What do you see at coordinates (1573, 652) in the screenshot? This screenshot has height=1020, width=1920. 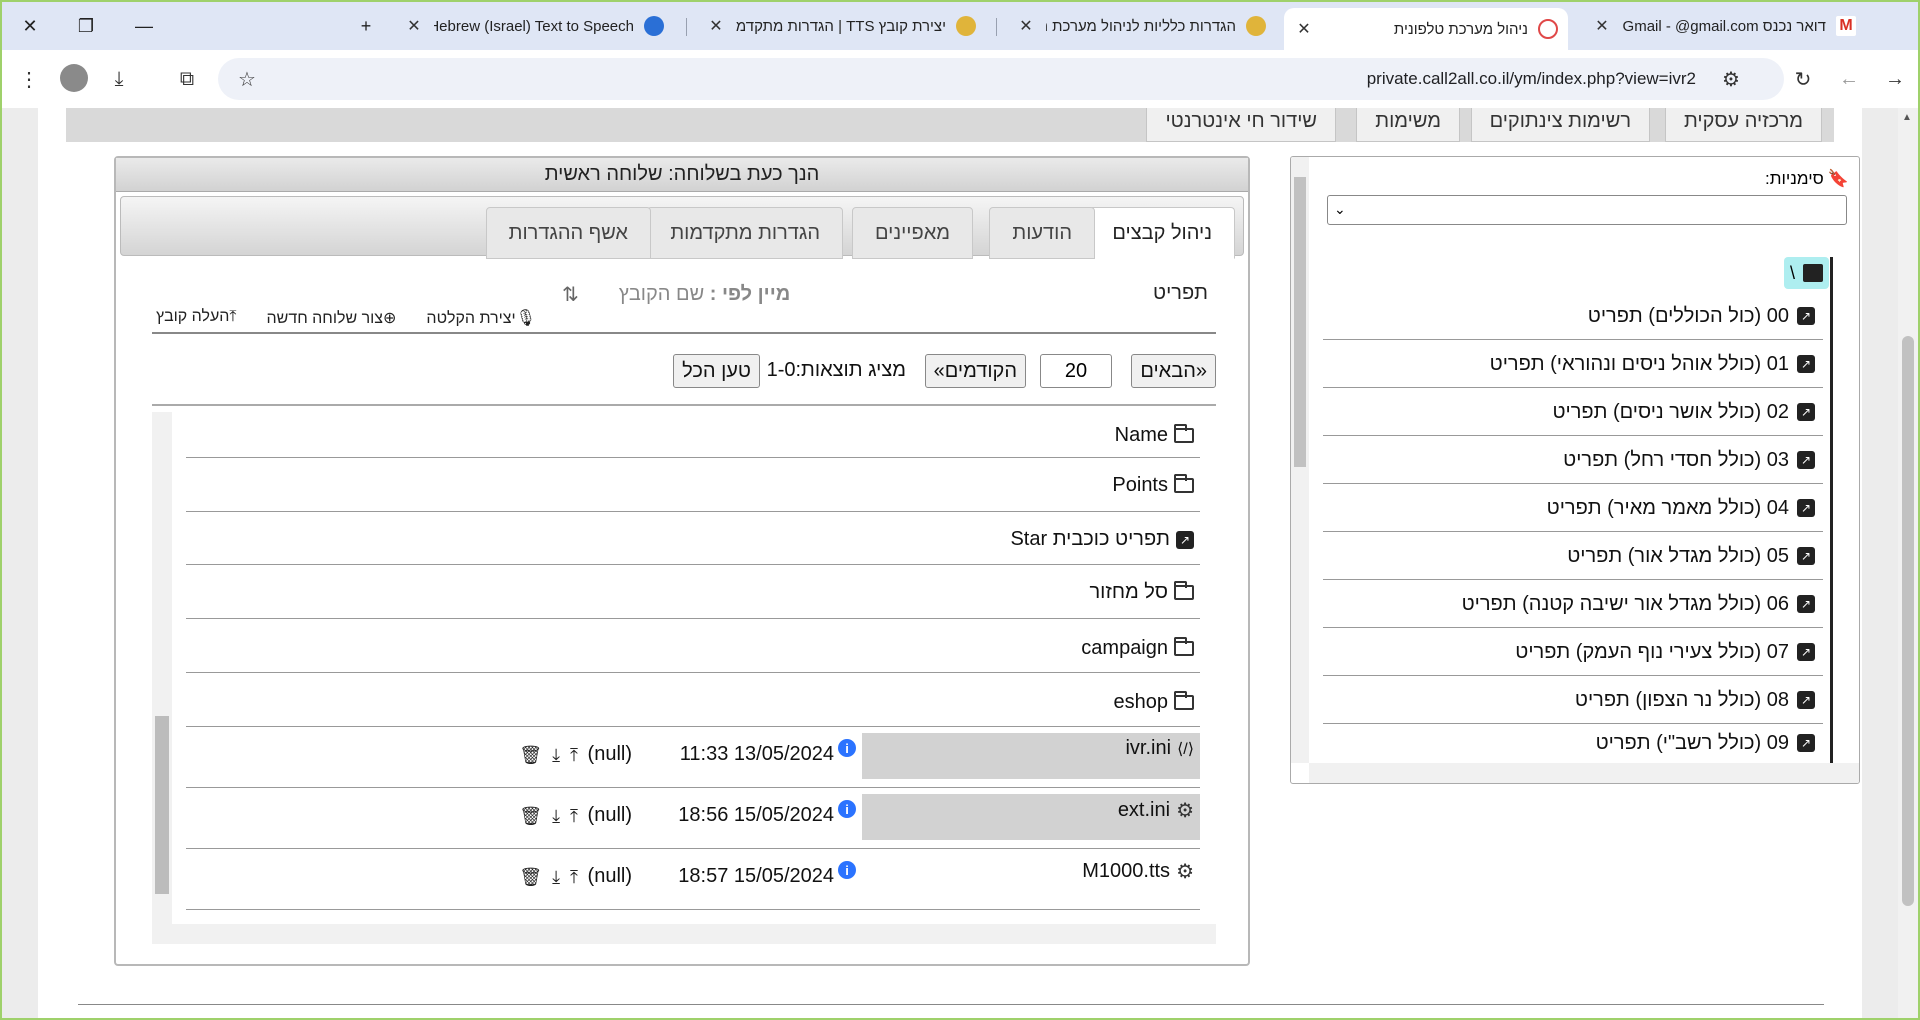 I see `tree-item: ↗ 07 (כולל צעירי נוף העמק) תפריט` at bounding box center [1573, 652].